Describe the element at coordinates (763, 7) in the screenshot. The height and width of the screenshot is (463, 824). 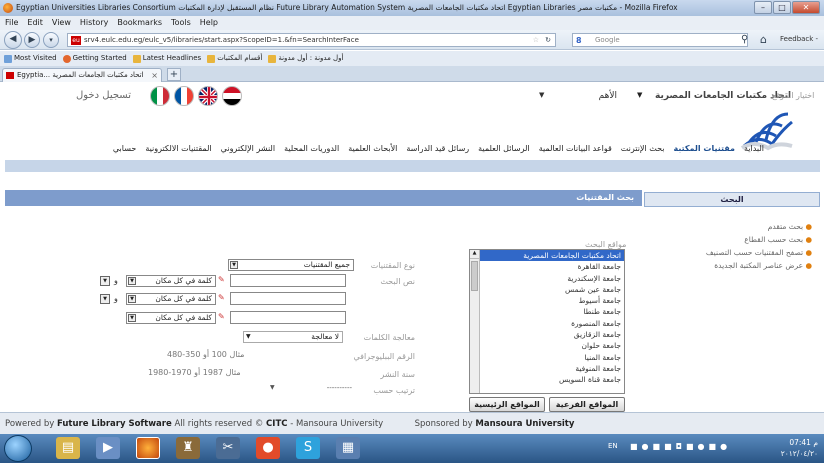
I see `minimize-button: –` at that location.